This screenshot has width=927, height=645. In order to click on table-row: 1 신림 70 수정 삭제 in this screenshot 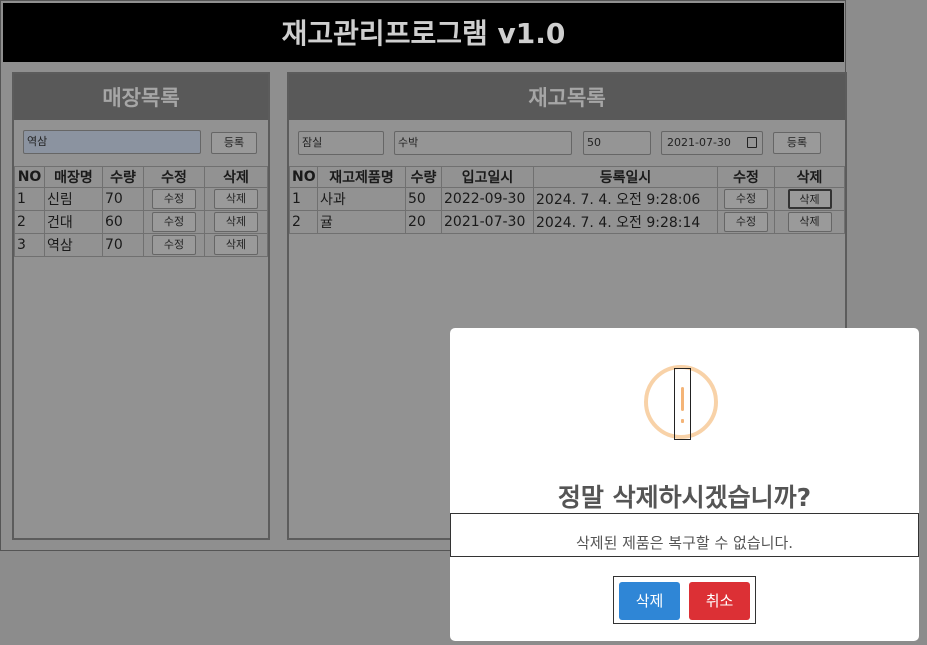, I will do `click(141, 199)`.